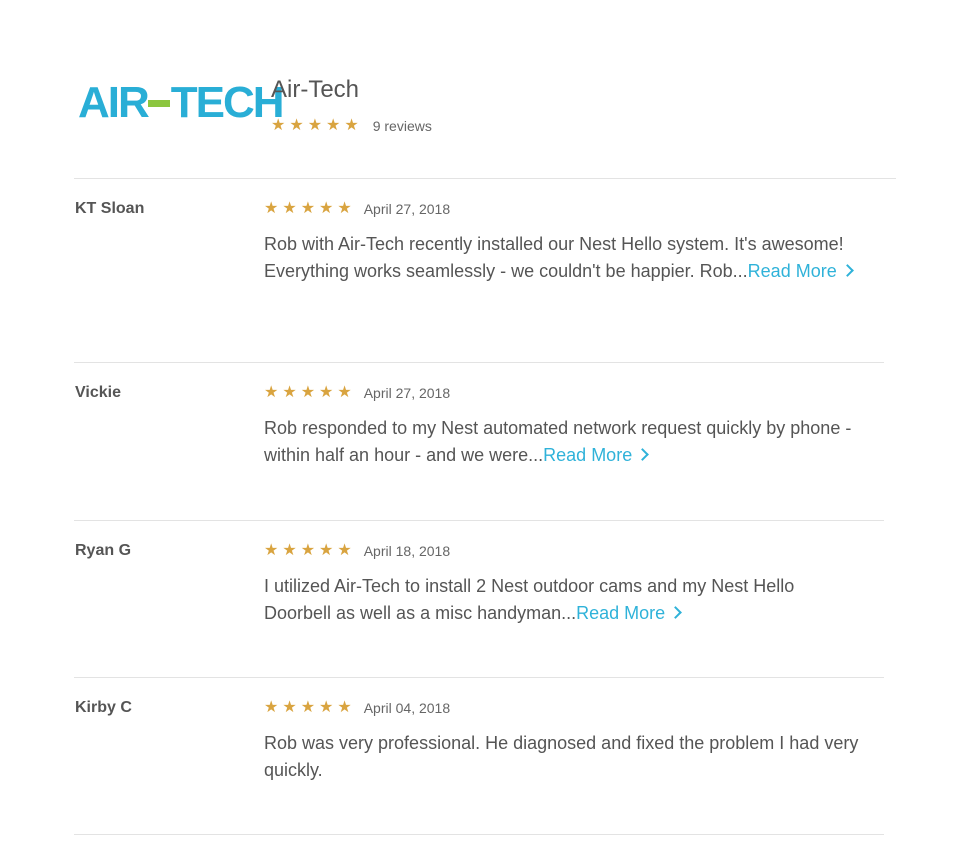  What do you see at coordinates (98, 392) in the screenshot?
I see `reviewer-name: Vickie` at bounding box center [98, 392].